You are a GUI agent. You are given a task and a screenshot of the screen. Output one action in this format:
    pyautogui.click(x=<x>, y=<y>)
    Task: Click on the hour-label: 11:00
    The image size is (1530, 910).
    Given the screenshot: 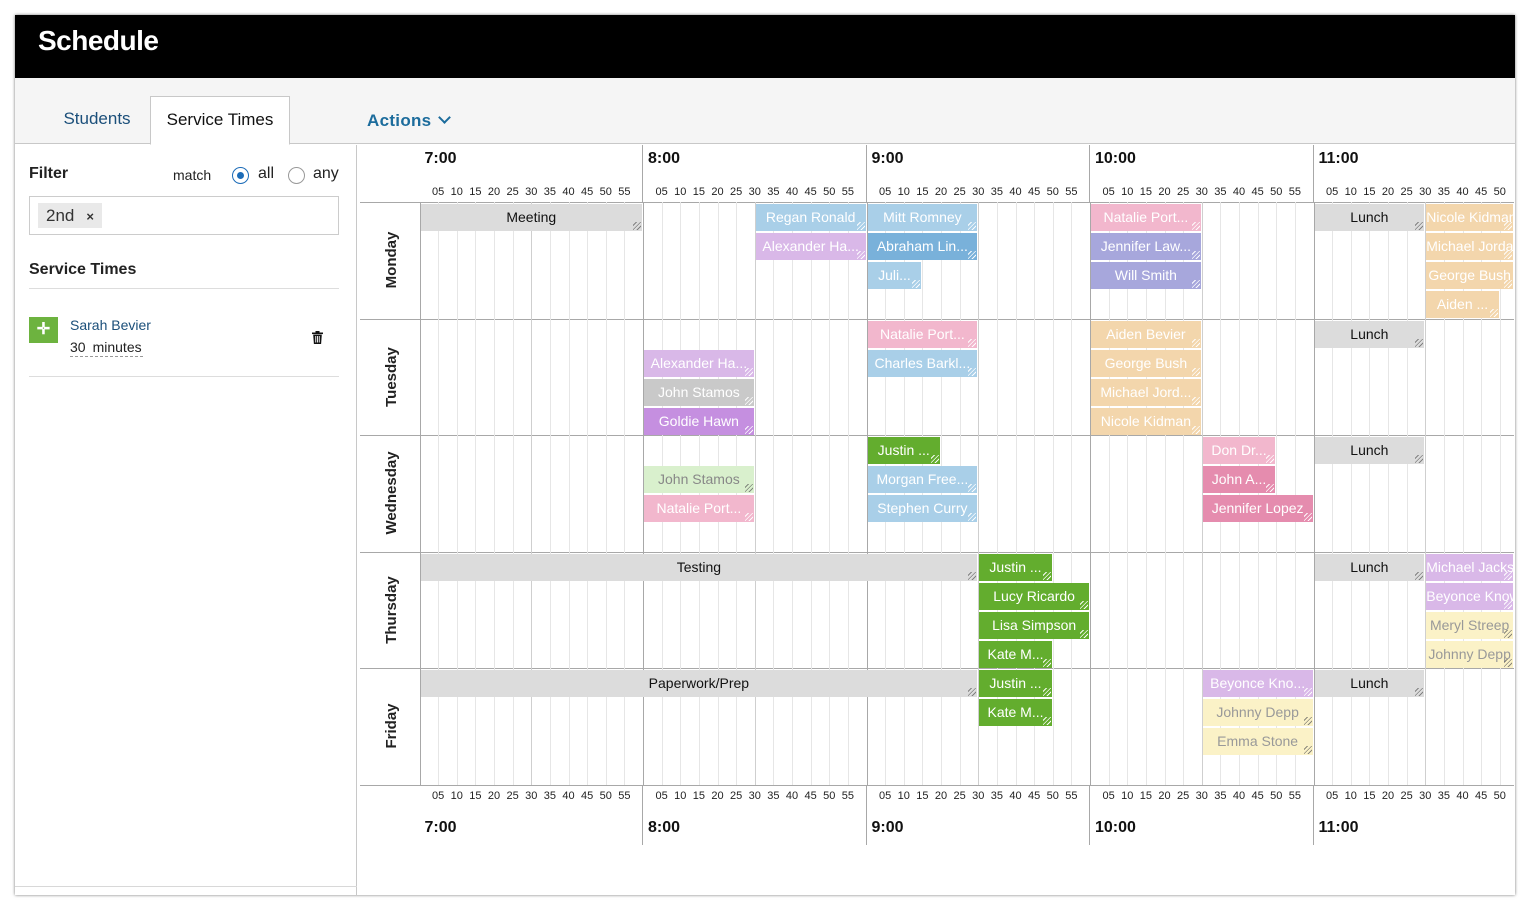 What is the action you would take?
    pyautogui.click(x=1338, y=158)
    